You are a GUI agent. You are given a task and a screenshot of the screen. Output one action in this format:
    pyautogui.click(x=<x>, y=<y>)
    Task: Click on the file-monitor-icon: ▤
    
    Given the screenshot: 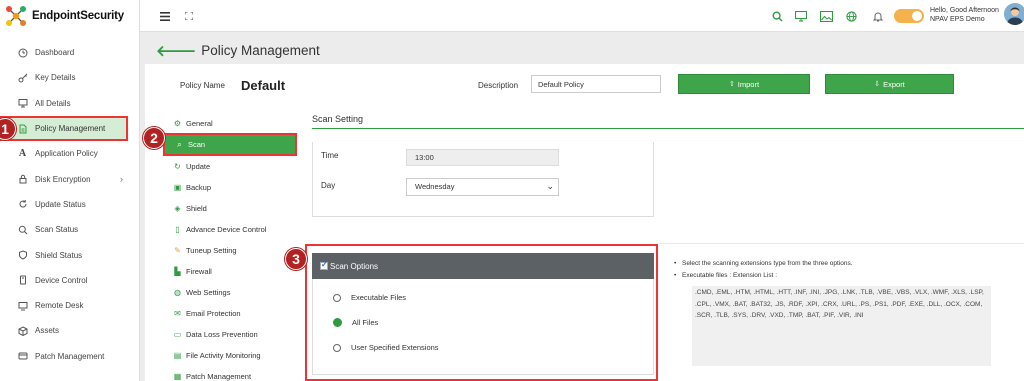 What is the action you would take?
    pyautogui.click(x=177, y=355)
    